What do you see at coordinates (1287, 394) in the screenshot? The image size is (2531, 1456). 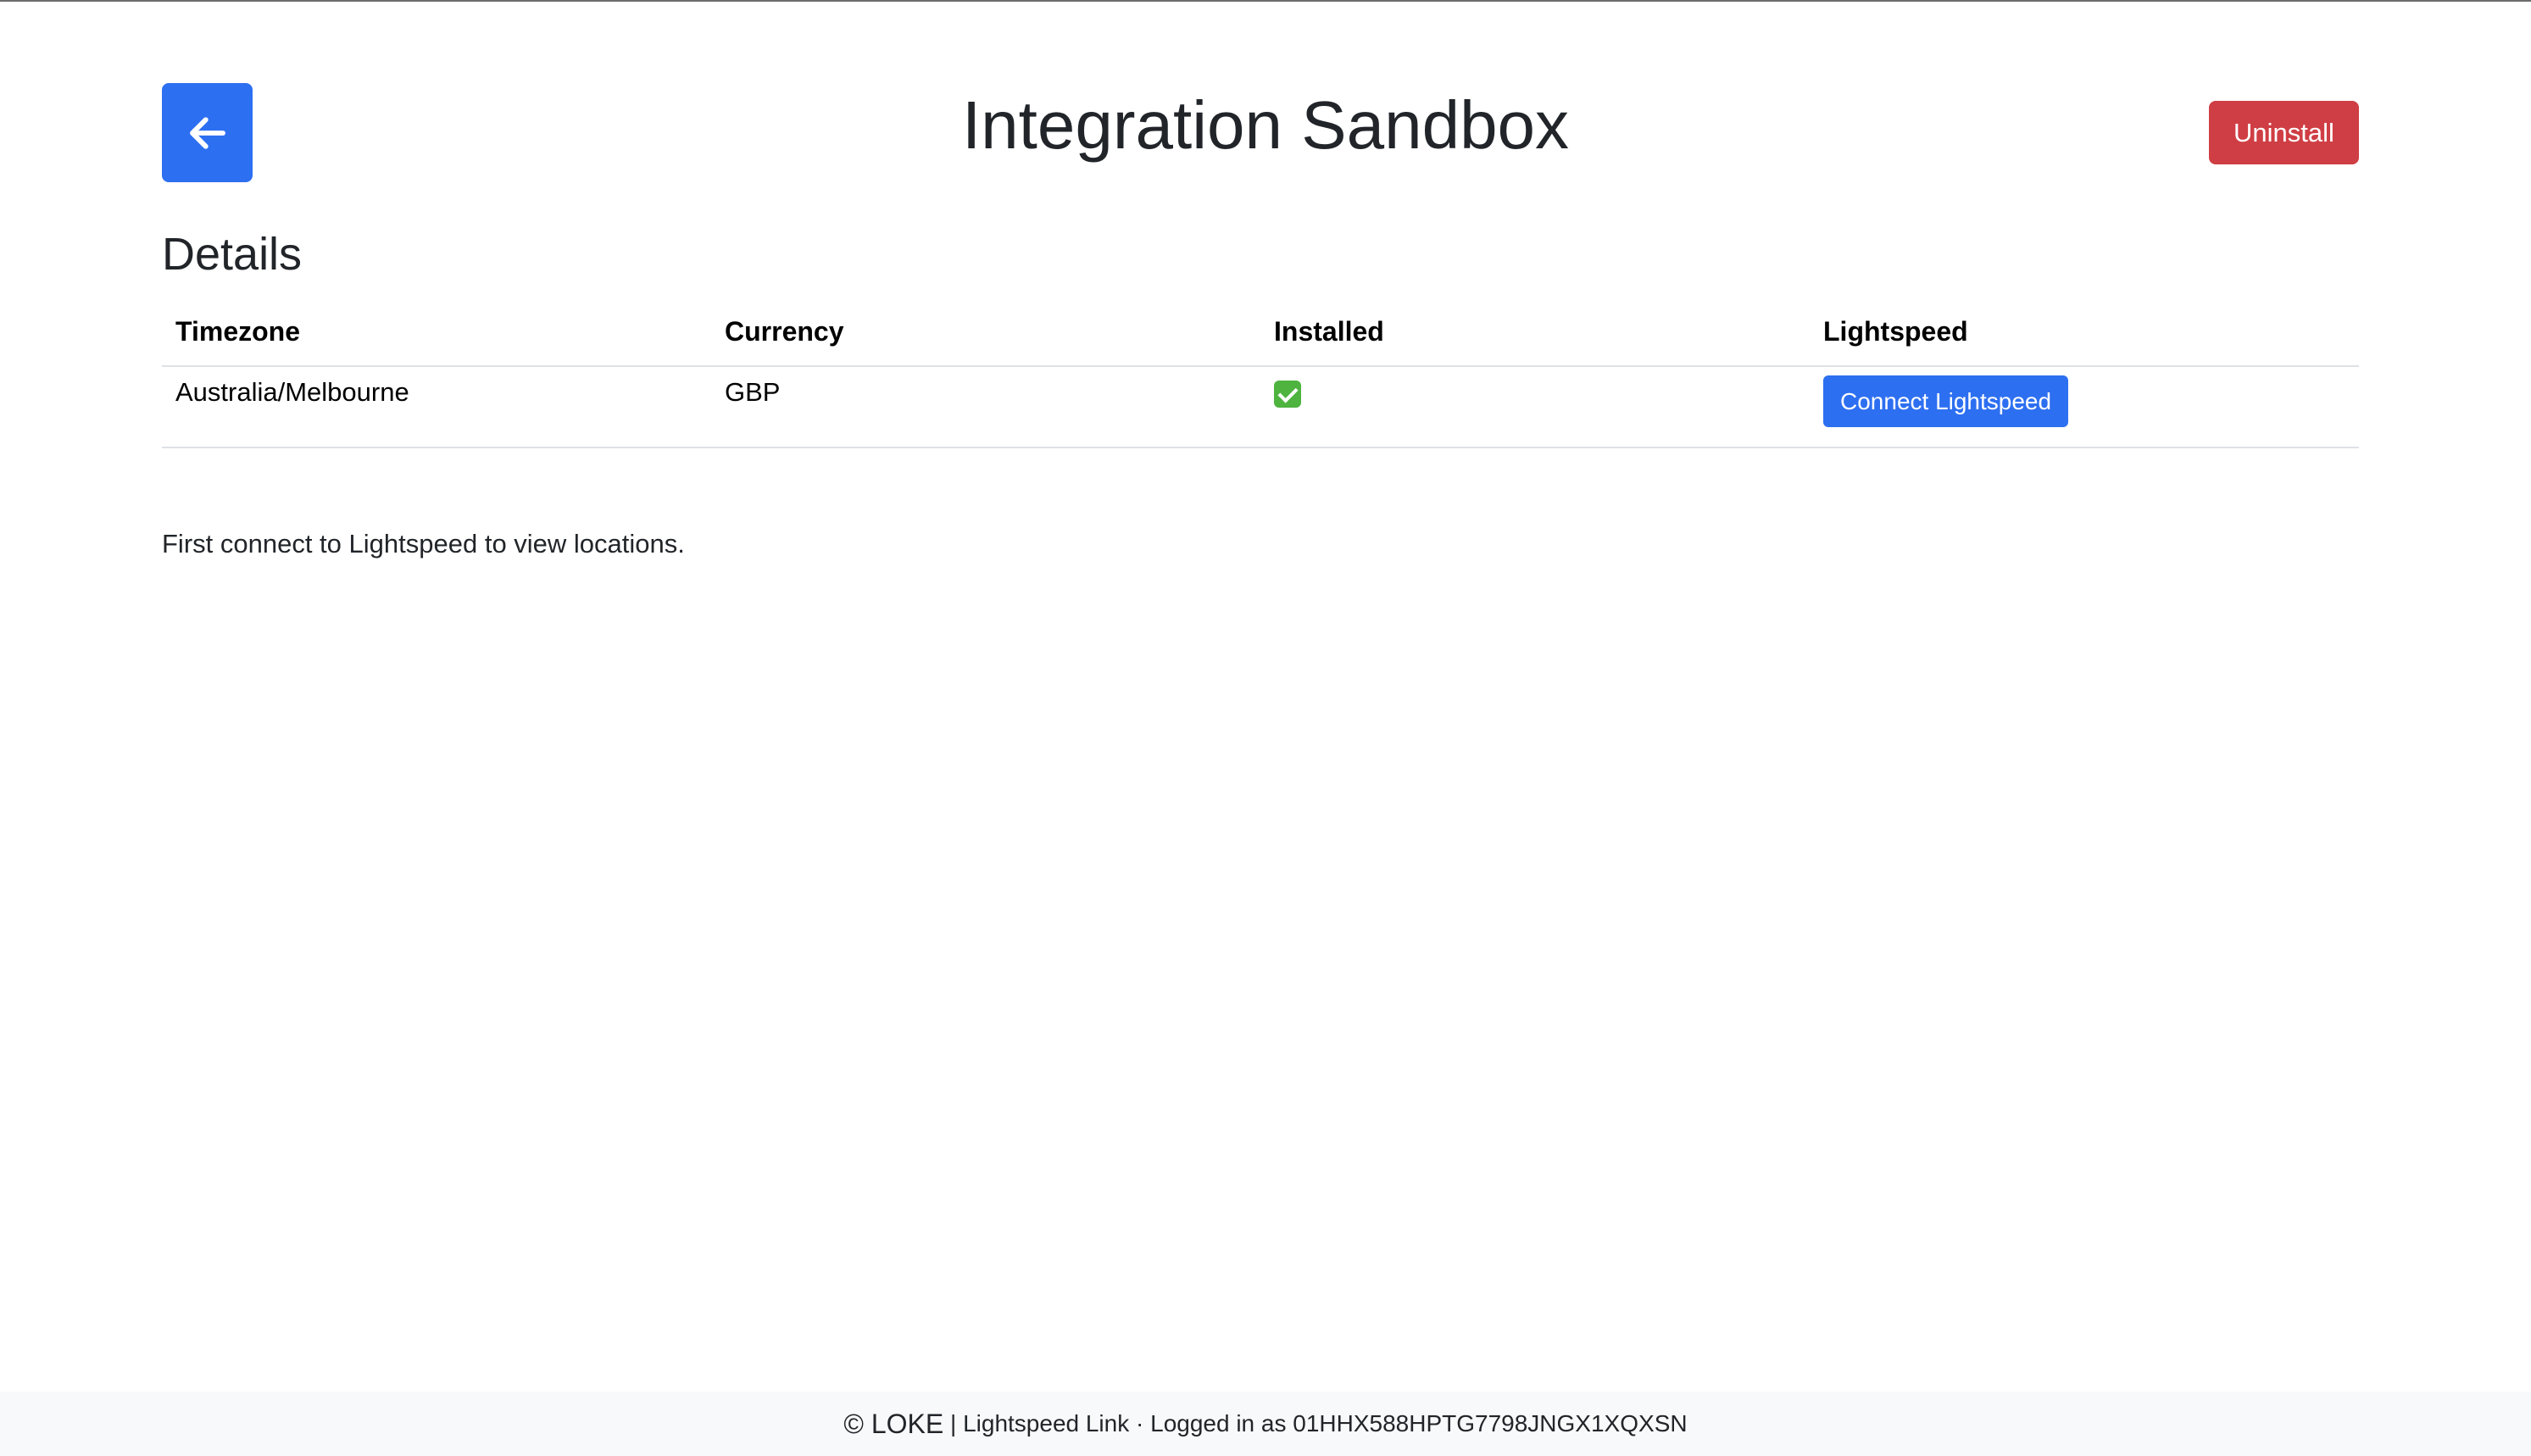 I see `check-mark-icon` at bounding box center [1287, 394].